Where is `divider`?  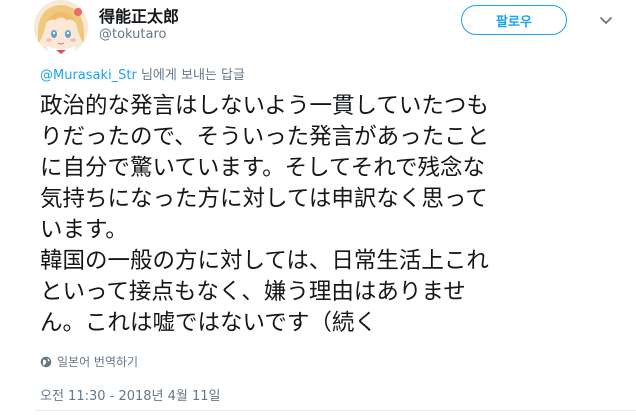 divider is located at coordinates (335, 410).